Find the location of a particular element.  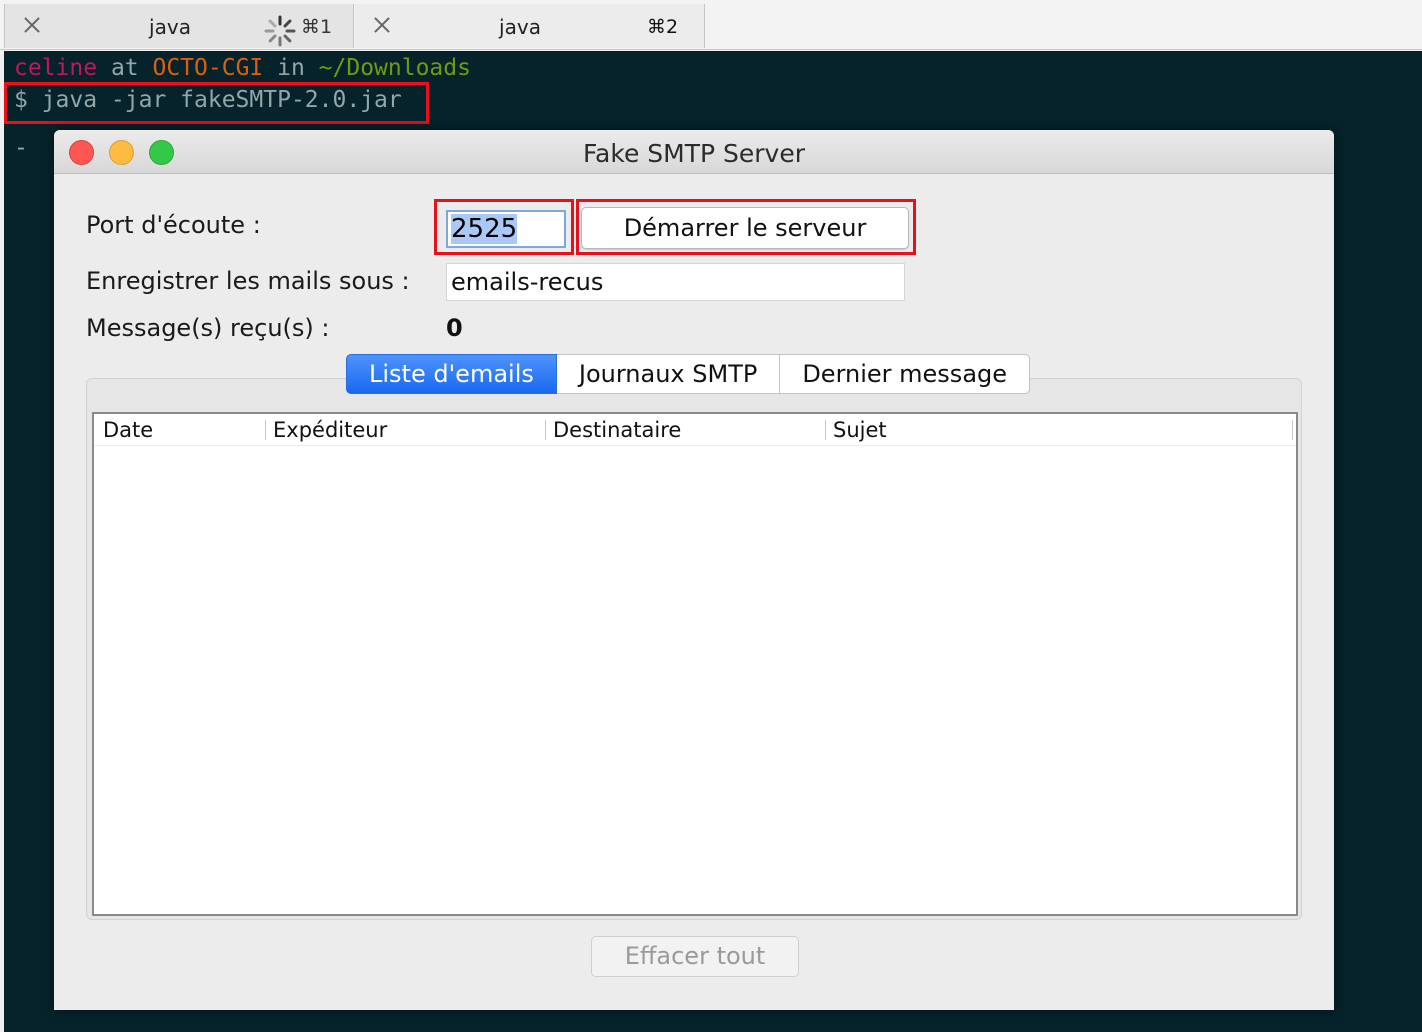

prompt-user: celine is located at coordinates (56, 68).